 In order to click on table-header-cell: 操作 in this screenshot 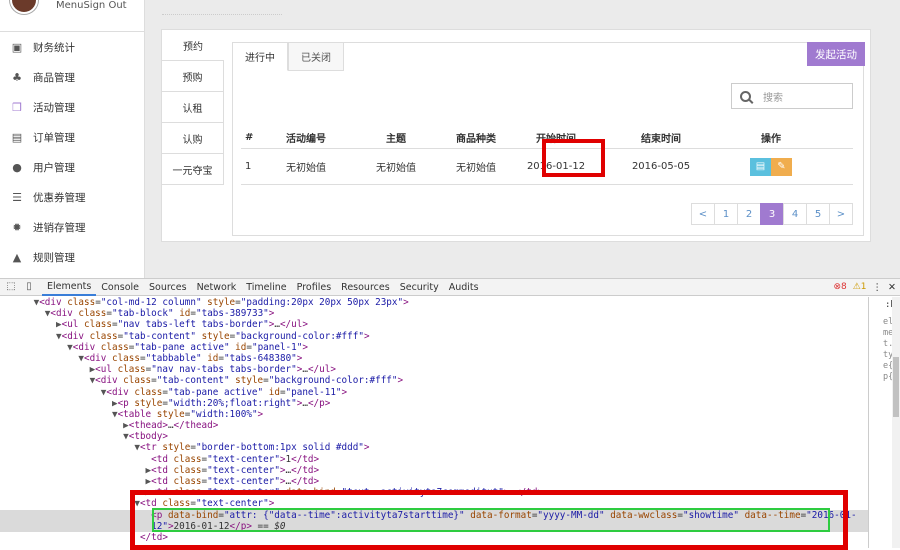, I will do `click(771, 139)`.